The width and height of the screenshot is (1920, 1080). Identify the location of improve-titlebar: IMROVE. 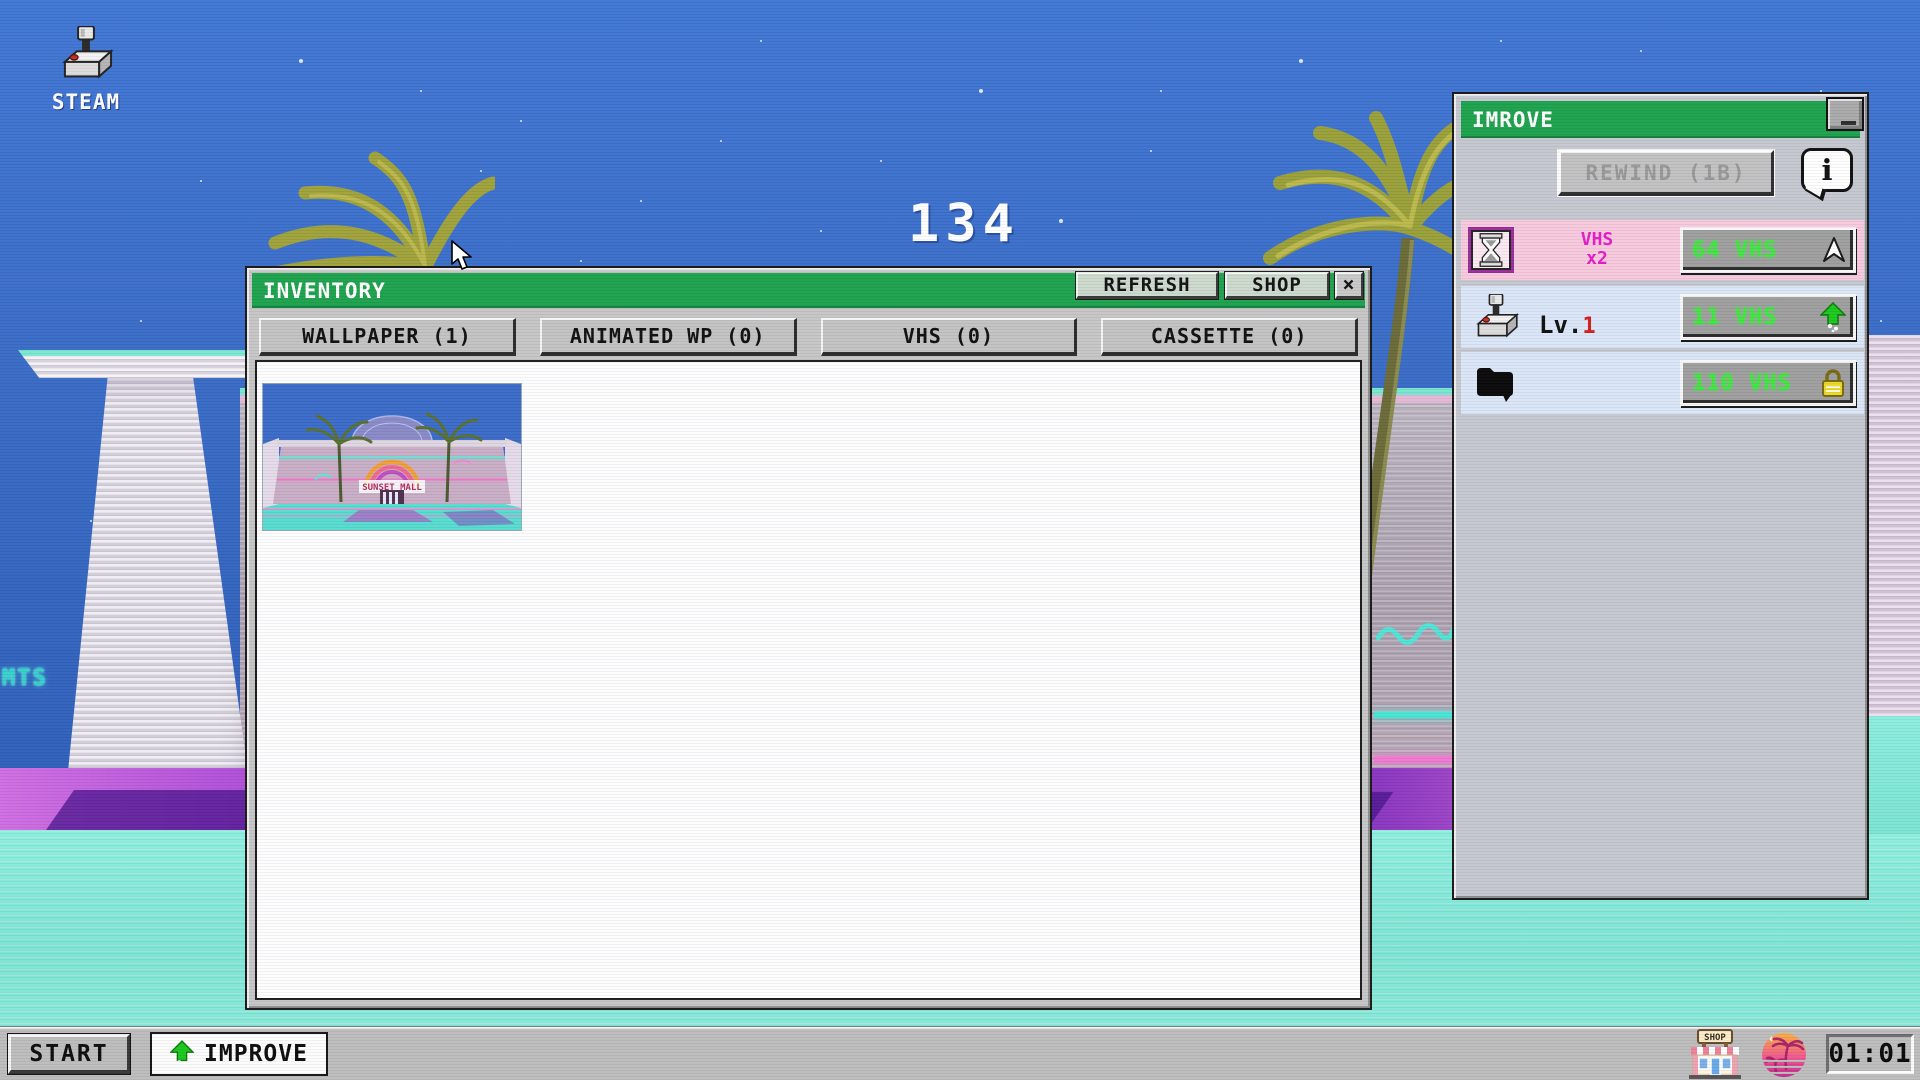
(1660, 119).